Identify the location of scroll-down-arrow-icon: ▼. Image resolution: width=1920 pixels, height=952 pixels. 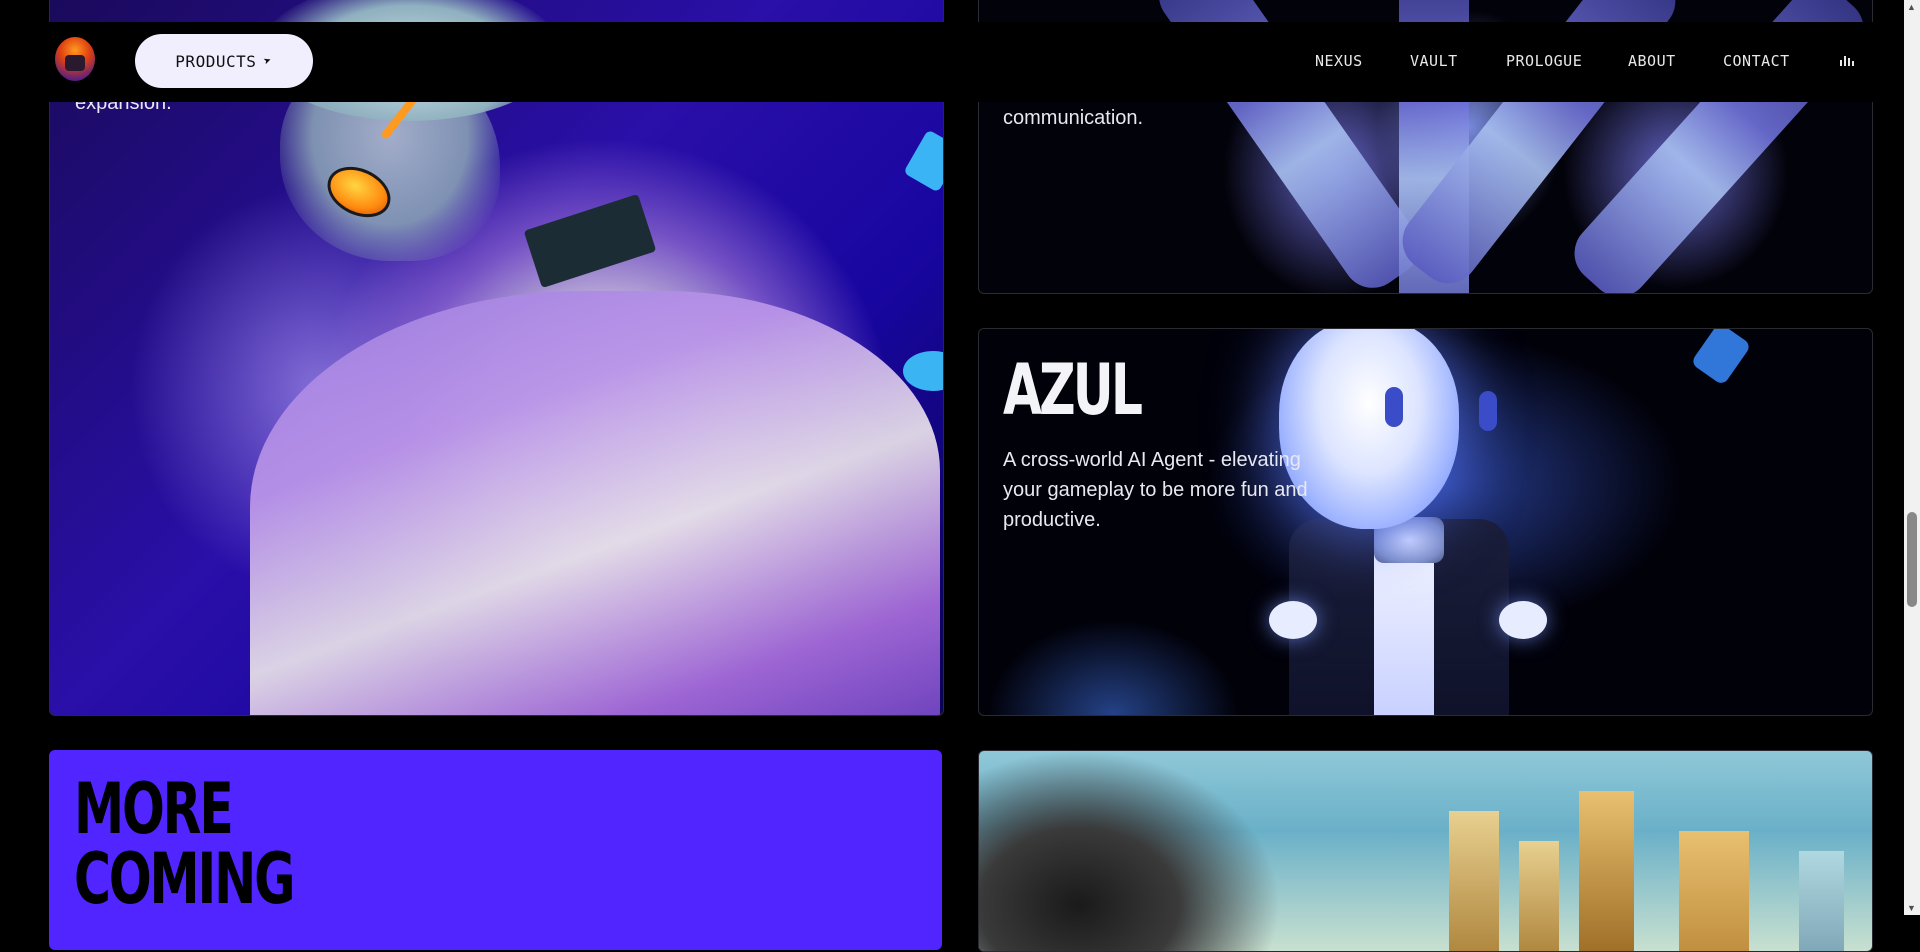
(1911, 908).